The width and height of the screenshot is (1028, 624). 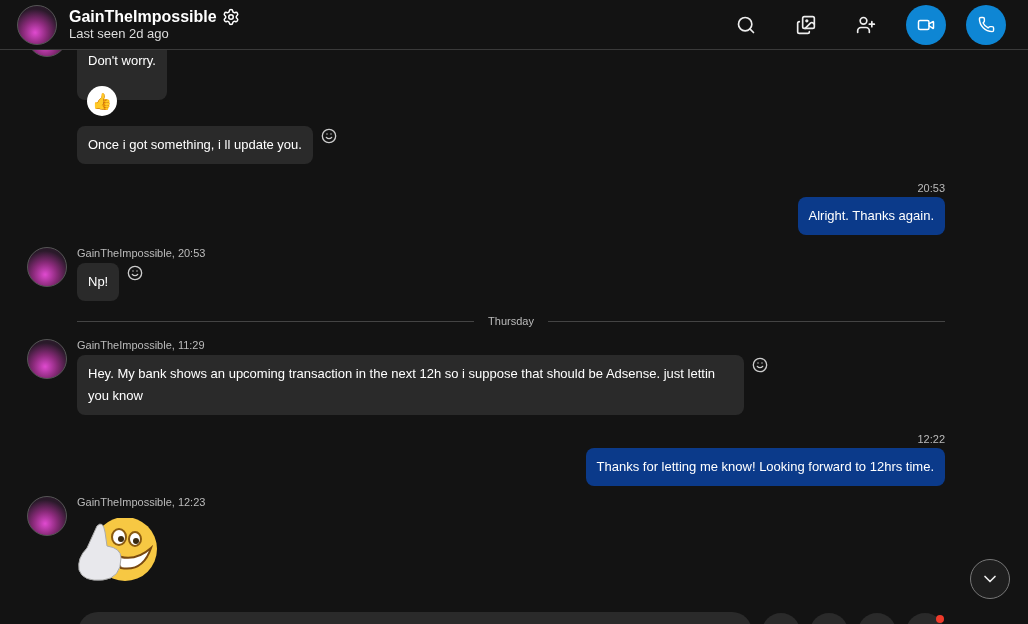 I want to click on phone-icon, so click(x=986, y=24).